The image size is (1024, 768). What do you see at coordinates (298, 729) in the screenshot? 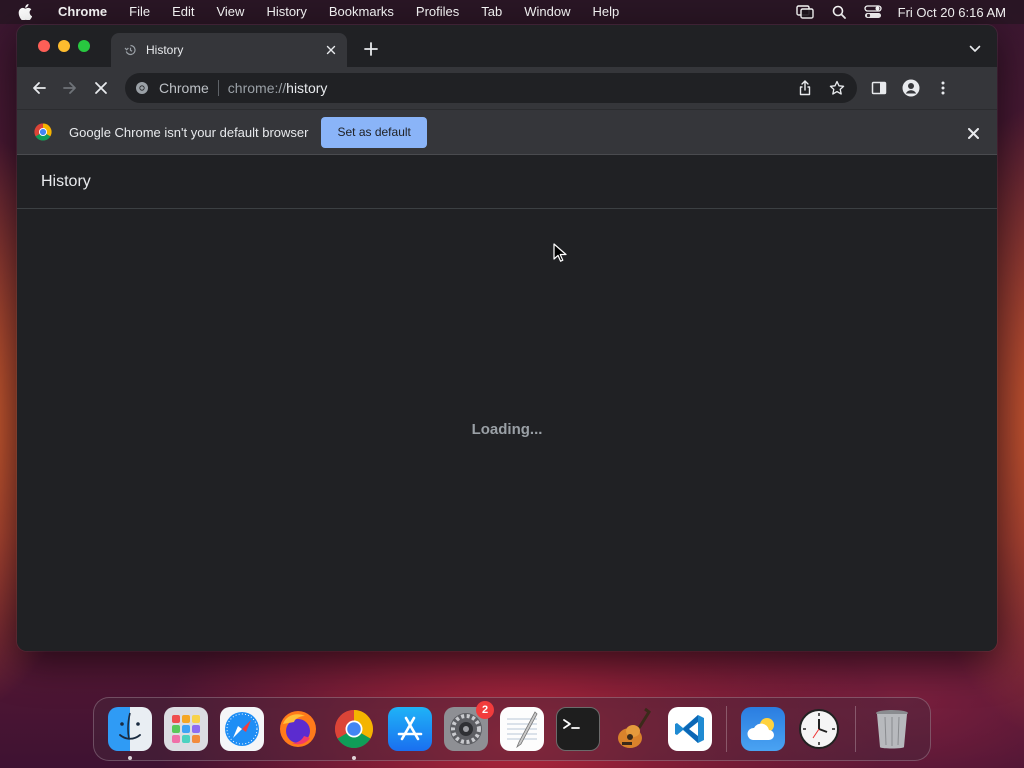
I see `dock-firefox-icon` at bounding box center [298, 729].